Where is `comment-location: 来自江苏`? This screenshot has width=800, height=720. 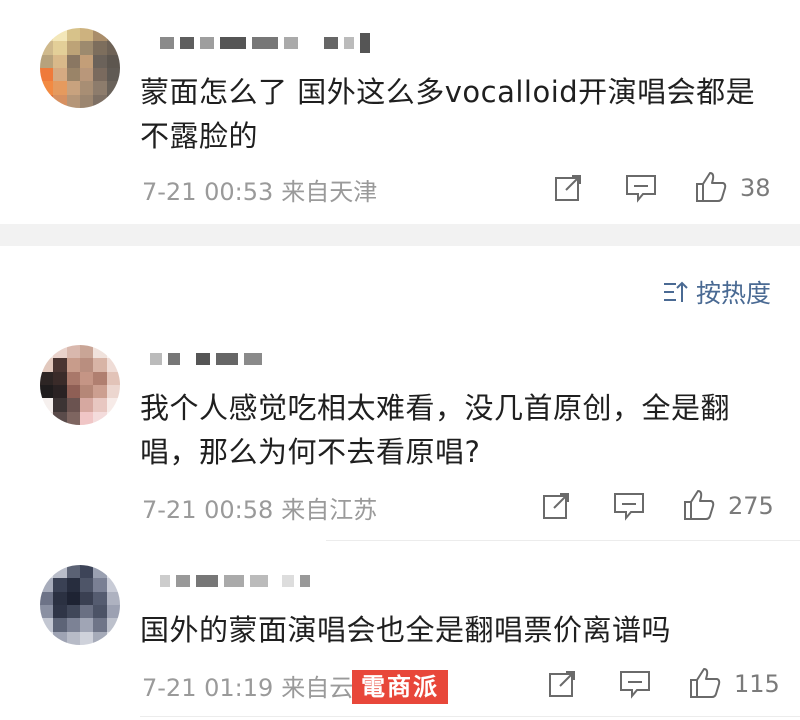 comment-location: 来自江苏 is located at coordinates (329, 510).